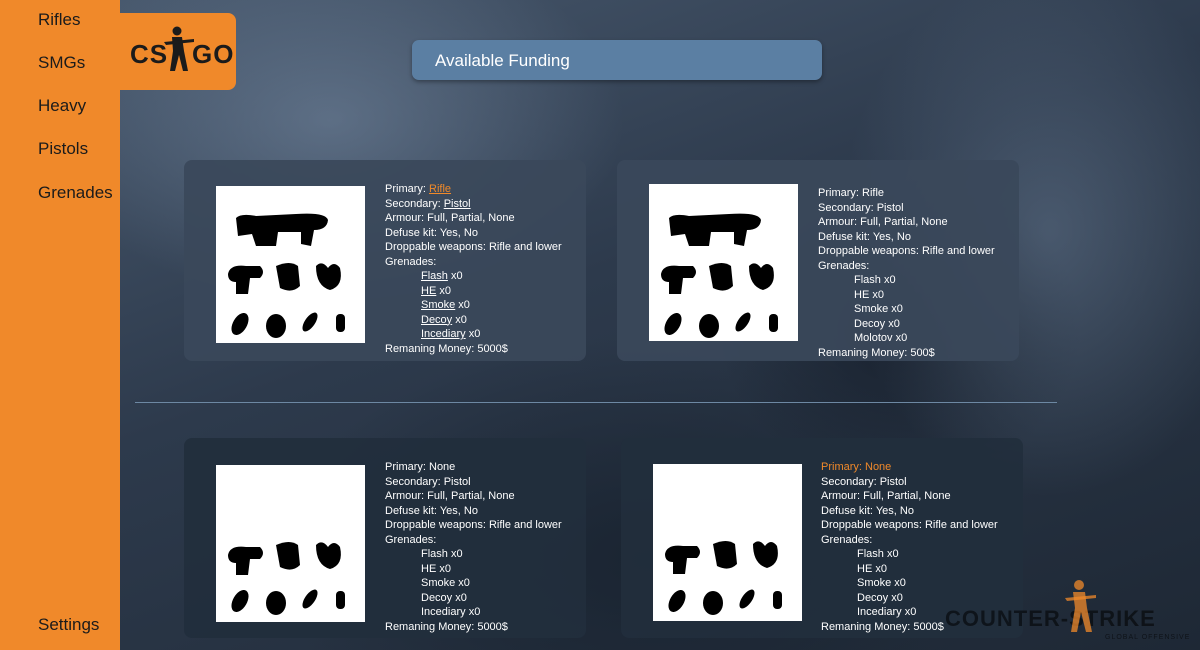  What do you see at coordinates (443, 334) in the screenshot?
I see `grenade-incendiary-link: Incediary` at bounding box center [443, 334].